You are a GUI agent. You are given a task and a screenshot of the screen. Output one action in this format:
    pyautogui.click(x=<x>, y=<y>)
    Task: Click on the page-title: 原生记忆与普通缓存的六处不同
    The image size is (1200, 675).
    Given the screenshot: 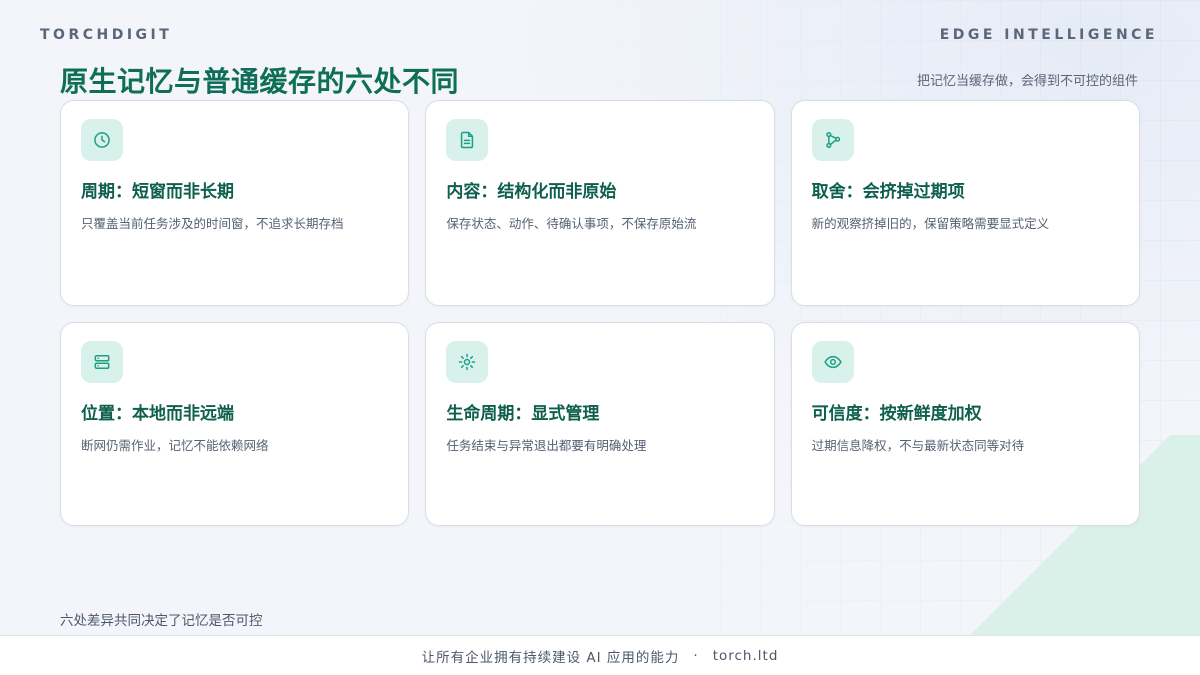 What is the action you would take?
    pyautogui.click(x=260, y=81)
    